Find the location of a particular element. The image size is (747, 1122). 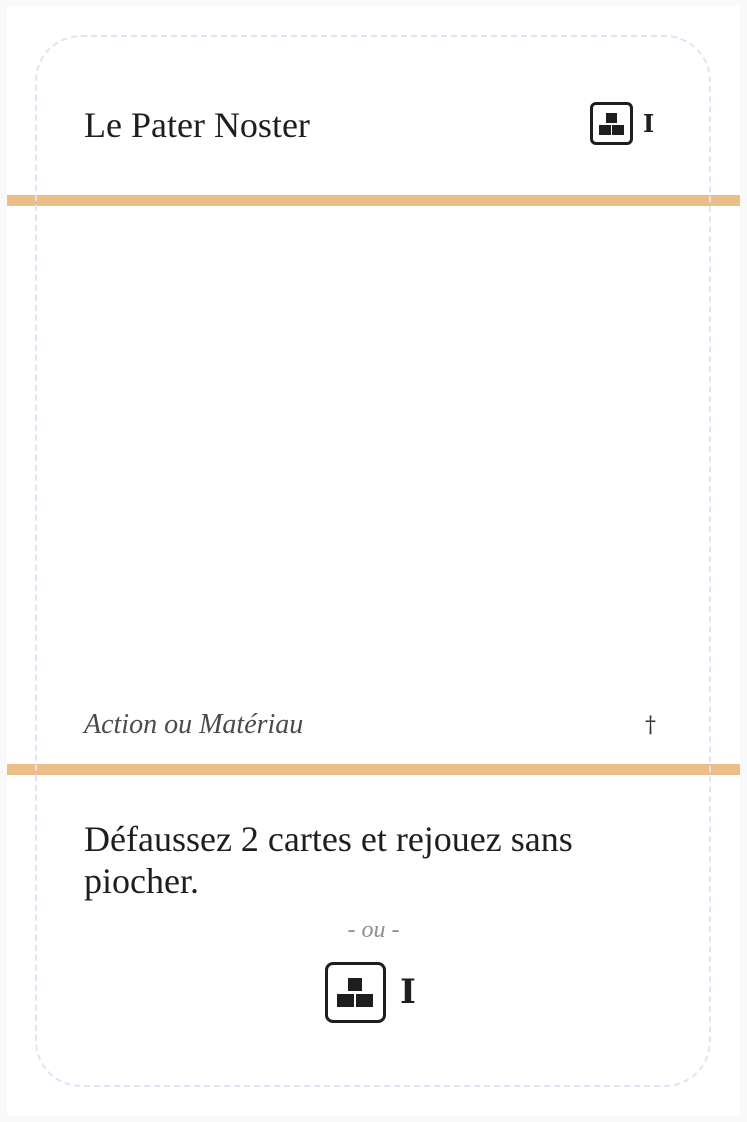

cost-value: I is located at coordinates (649, 123).